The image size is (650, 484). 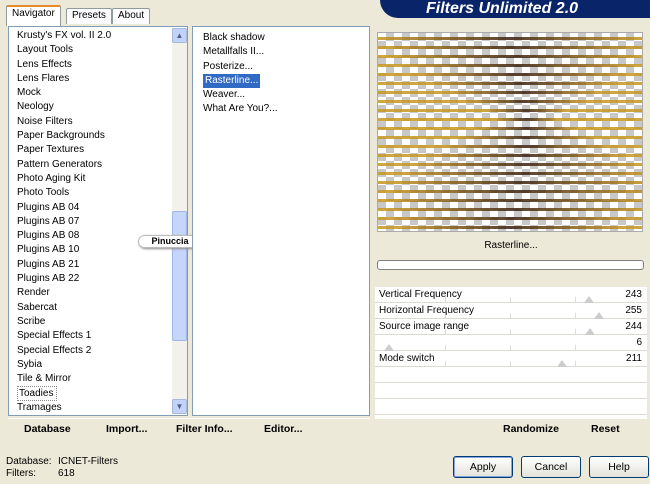 I want to click on category-item: Paper Backgrounds, so click(x=102, y=136).